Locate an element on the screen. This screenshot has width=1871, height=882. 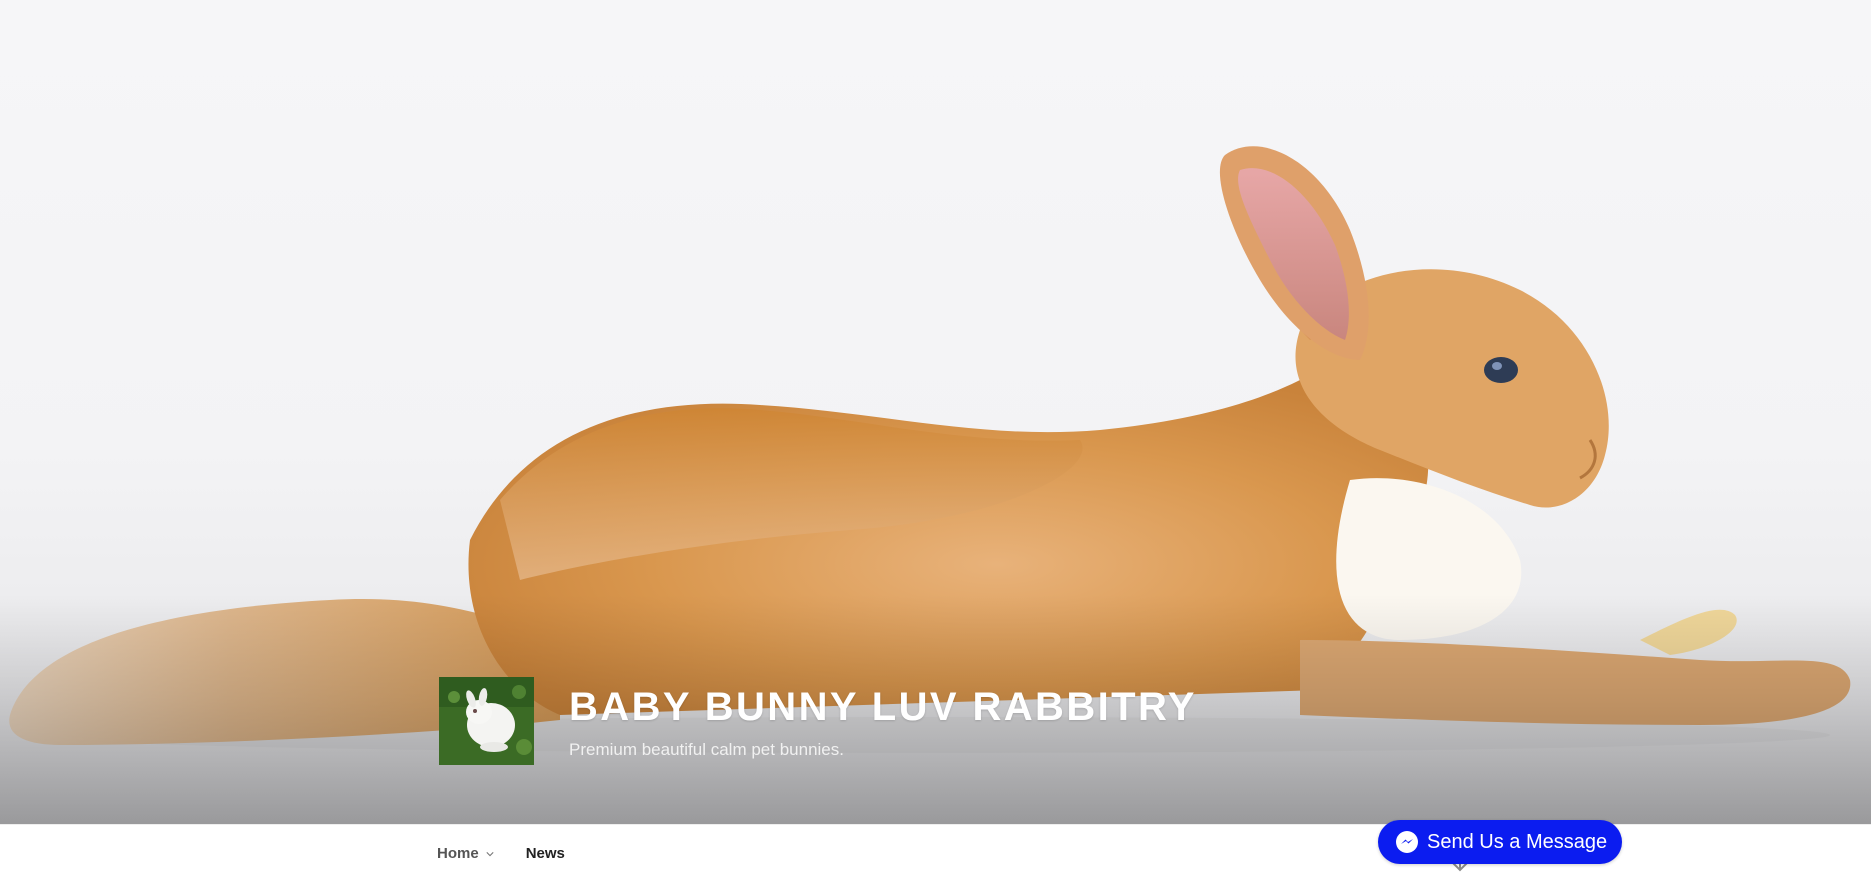
messenger-icon is located at coordinates (1407, 842).